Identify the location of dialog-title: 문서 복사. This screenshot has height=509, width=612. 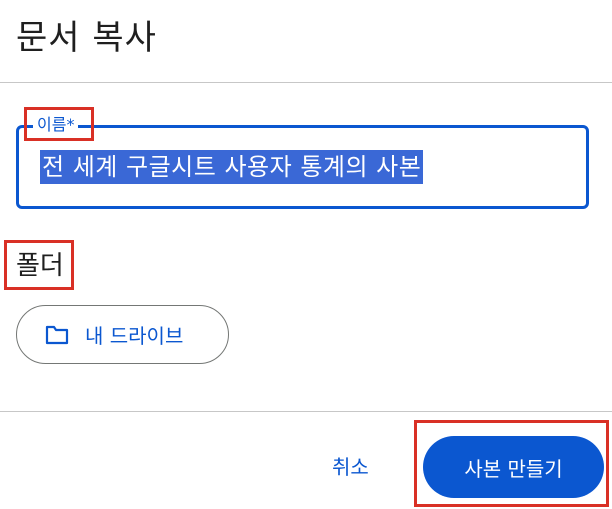
(86, 38).